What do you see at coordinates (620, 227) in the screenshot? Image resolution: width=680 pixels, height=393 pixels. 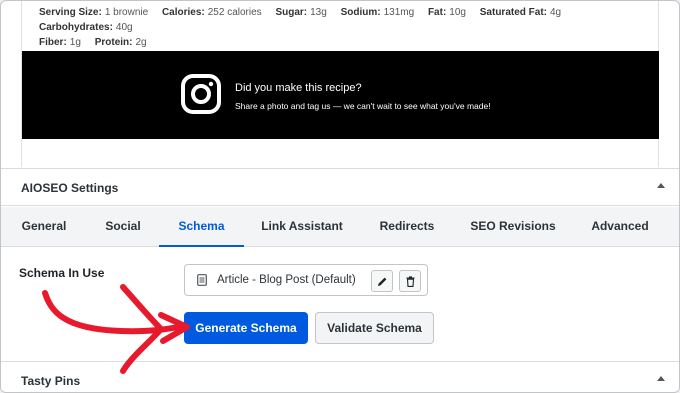 I see `tab-advanced: Advanced` at bounding box center [620, 227].